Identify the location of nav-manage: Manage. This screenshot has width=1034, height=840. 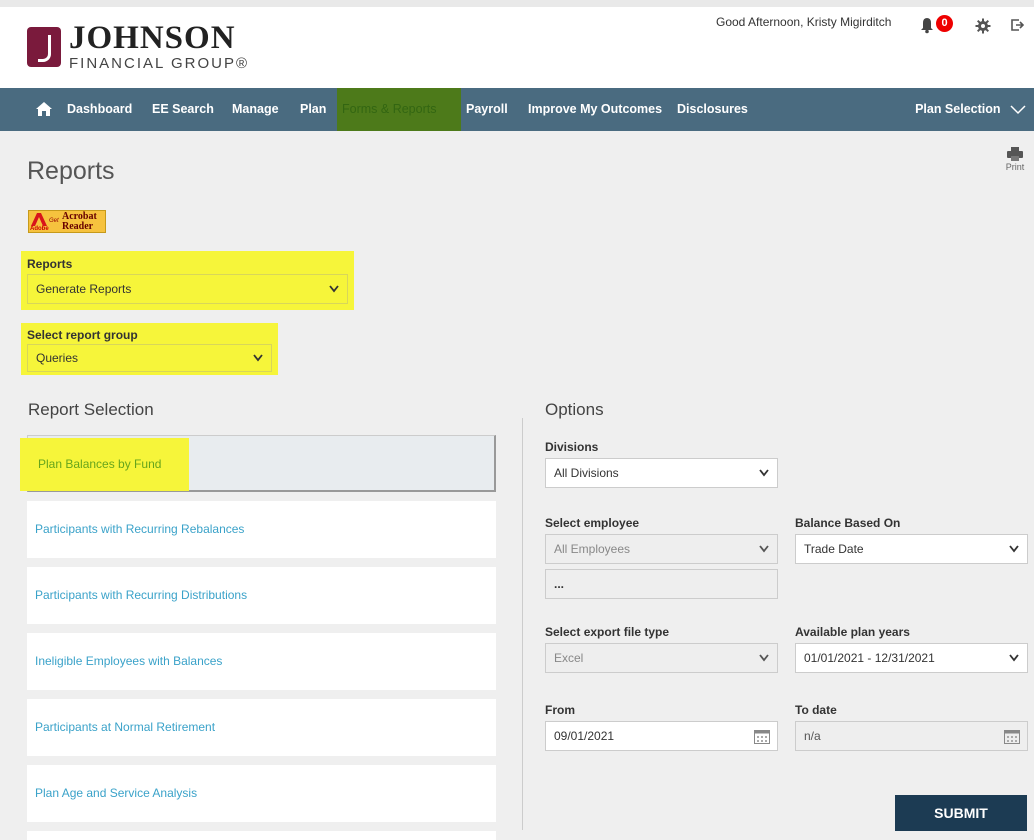
(255, 109).